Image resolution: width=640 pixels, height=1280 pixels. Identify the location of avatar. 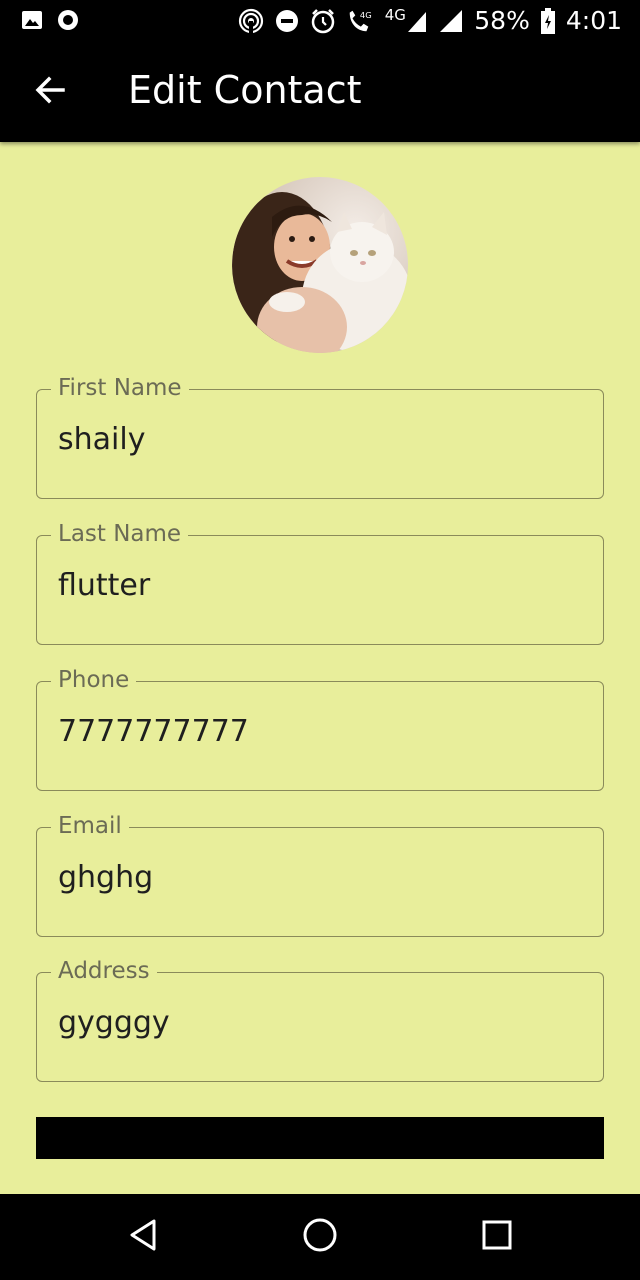
(320, 265).